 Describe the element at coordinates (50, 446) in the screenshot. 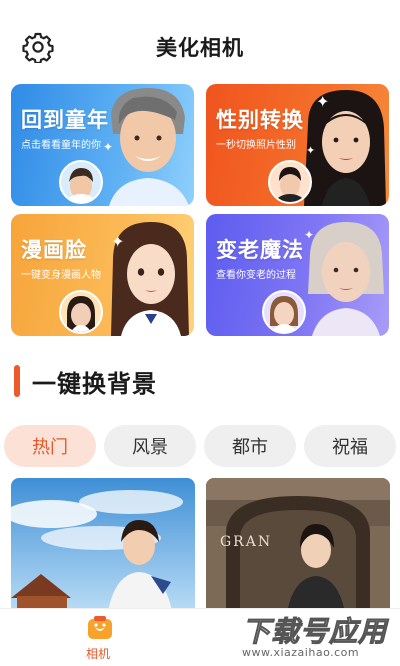

I see `category-tab-hot: 热门` at that location.